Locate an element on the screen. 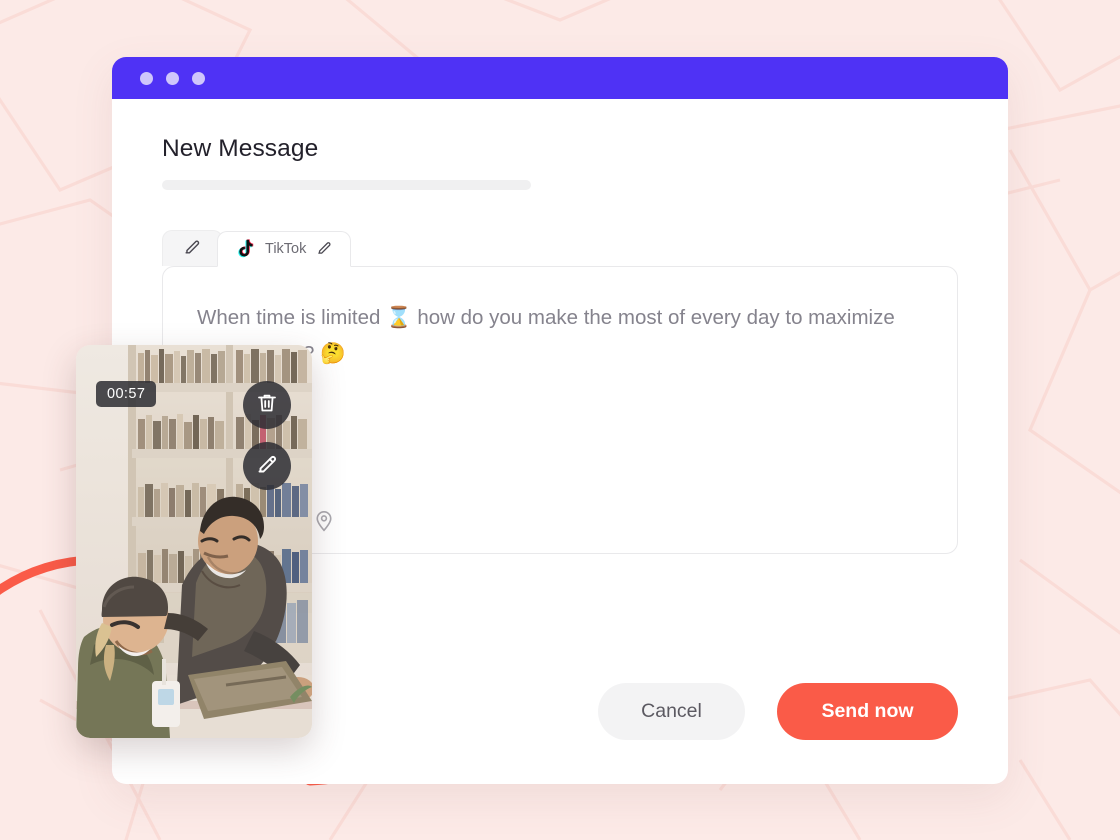  edit-video-button is located at coordinates (267, 466).